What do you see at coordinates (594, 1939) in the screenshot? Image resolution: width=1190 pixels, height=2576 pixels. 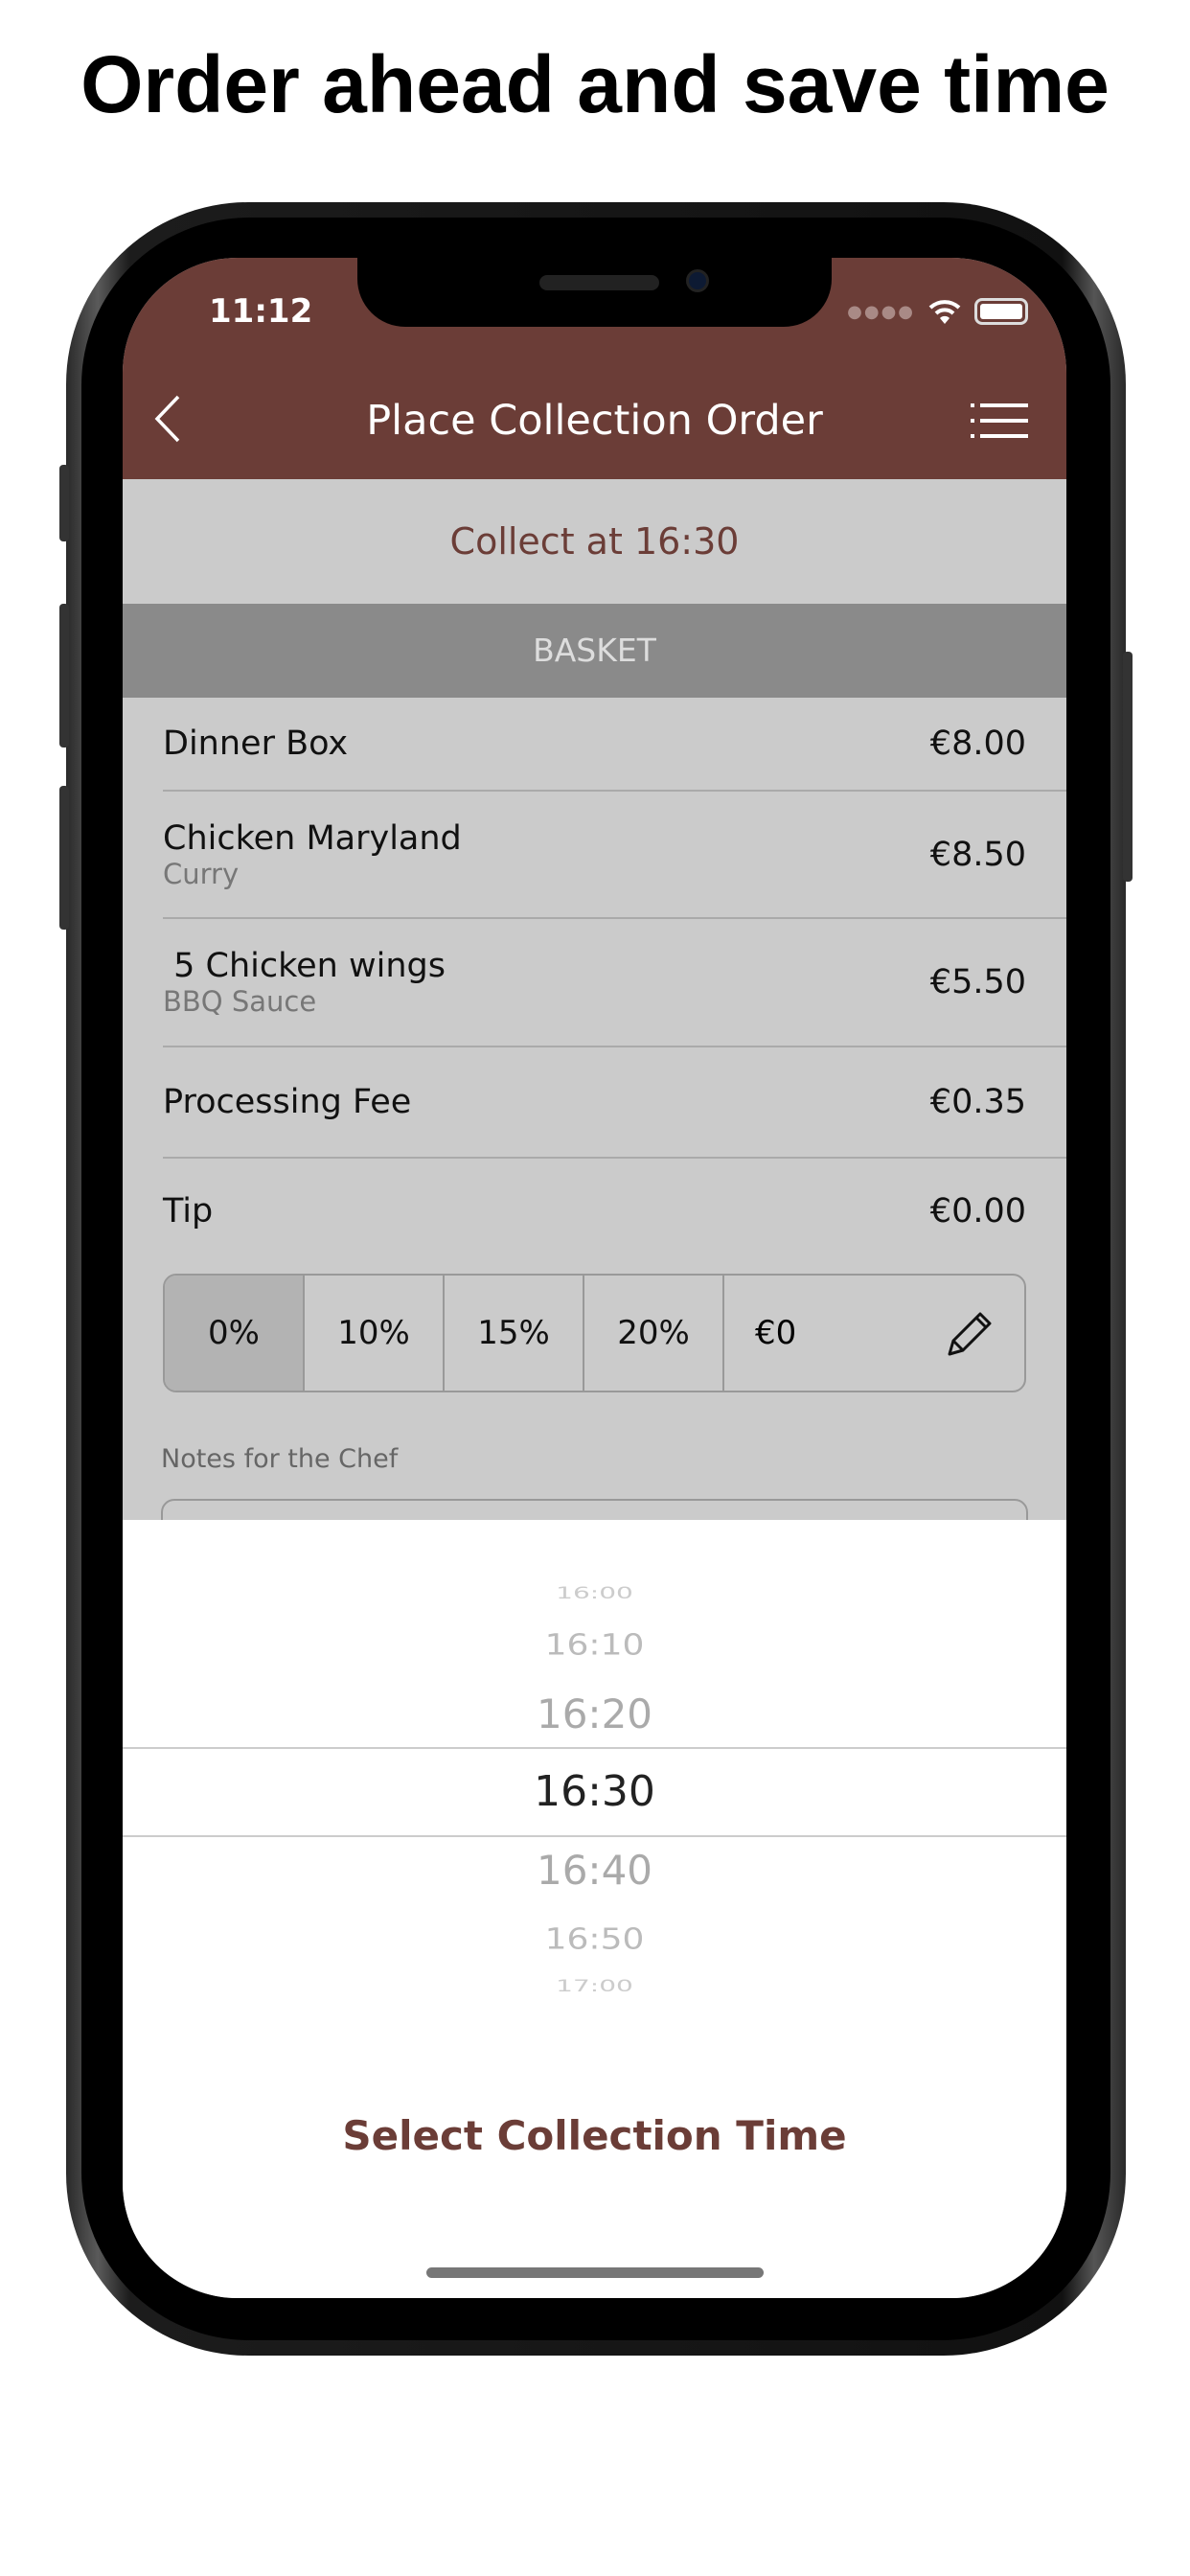 I see `picker-option: 16:50` at bounding box center [594, 1939].